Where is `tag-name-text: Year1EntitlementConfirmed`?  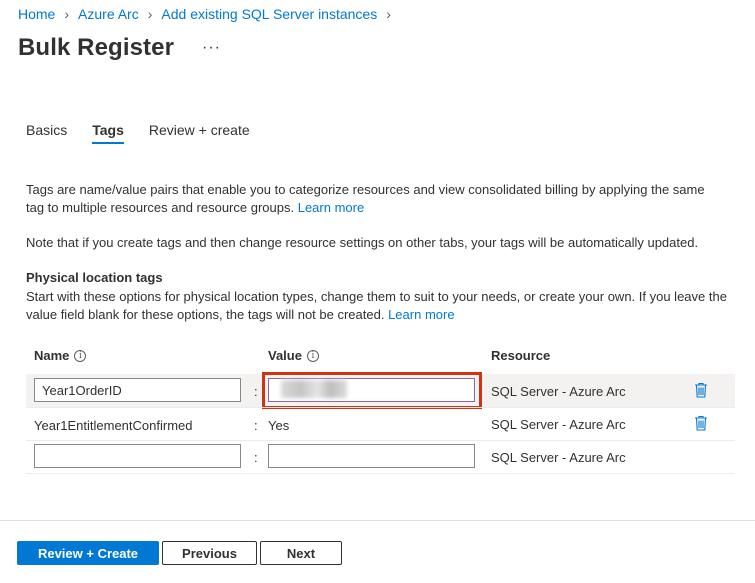
tag-name-text: Year1EntitlementConfirmed is located at coordinates (113, 425).